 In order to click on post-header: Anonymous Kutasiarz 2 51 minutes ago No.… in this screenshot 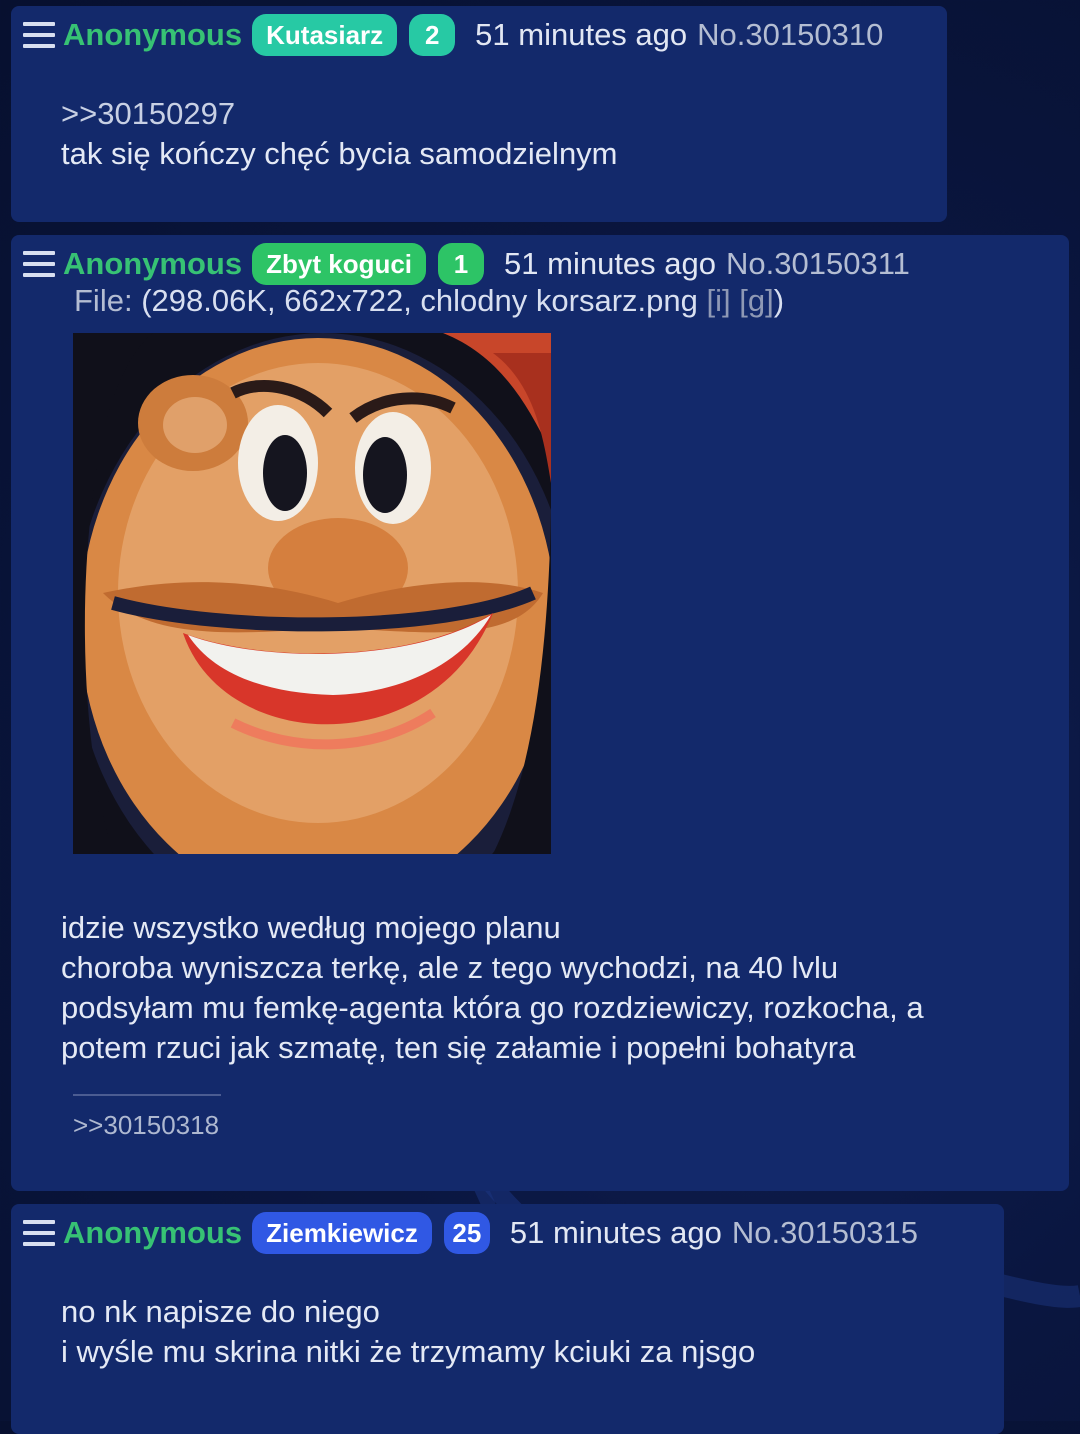, I will do `click(453, 35)`.